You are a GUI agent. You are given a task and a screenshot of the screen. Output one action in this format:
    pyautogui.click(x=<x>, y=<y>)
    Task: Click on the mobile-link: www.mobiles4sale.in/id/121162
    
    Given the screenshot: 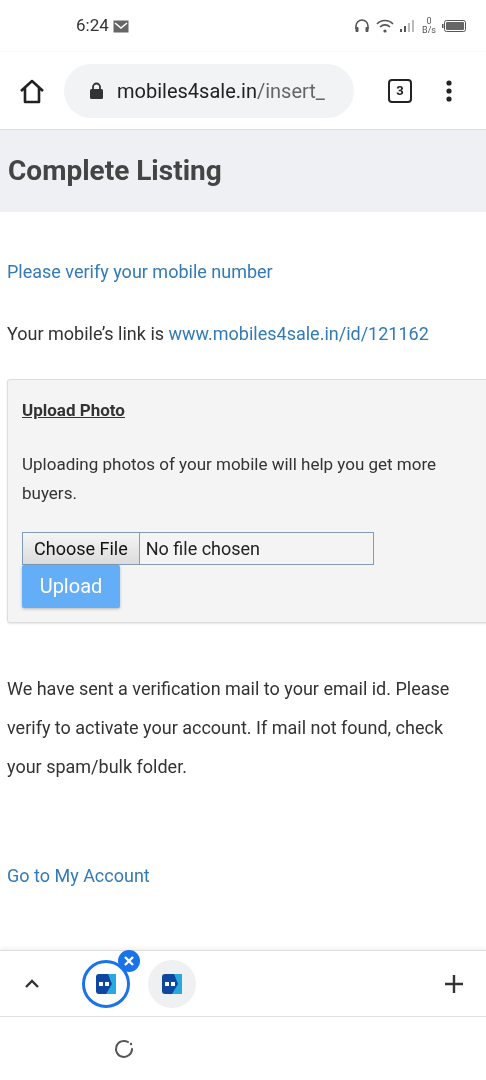 What is the action you would take?
    pyautogui.click(x=298, y=333)
    